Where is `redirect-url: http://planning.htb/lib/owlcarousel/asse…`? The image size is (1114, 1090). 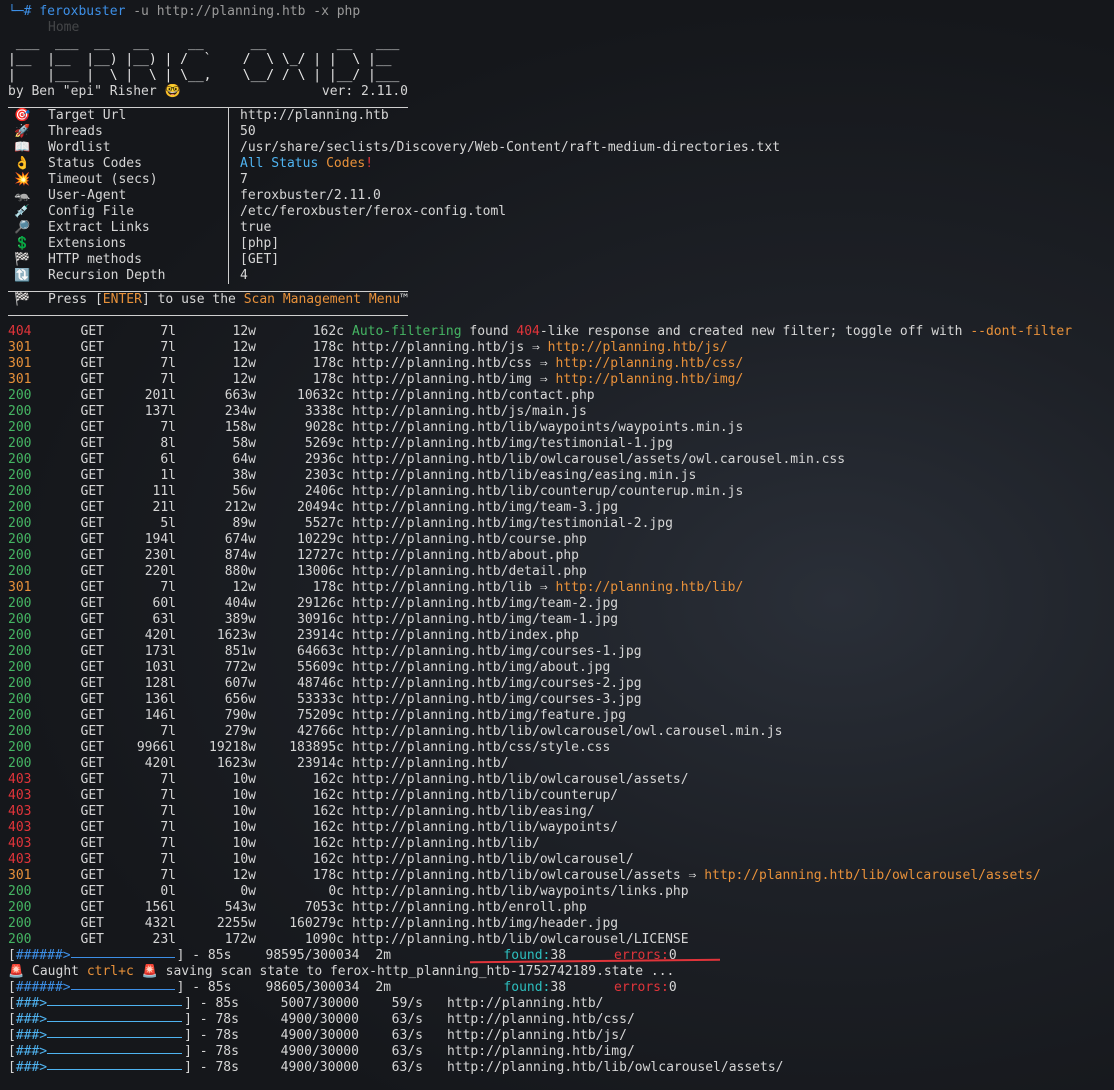 redirect-url: http://planning.htb/lib/owlcarousel/asse… is located at coordinates (872, 875).